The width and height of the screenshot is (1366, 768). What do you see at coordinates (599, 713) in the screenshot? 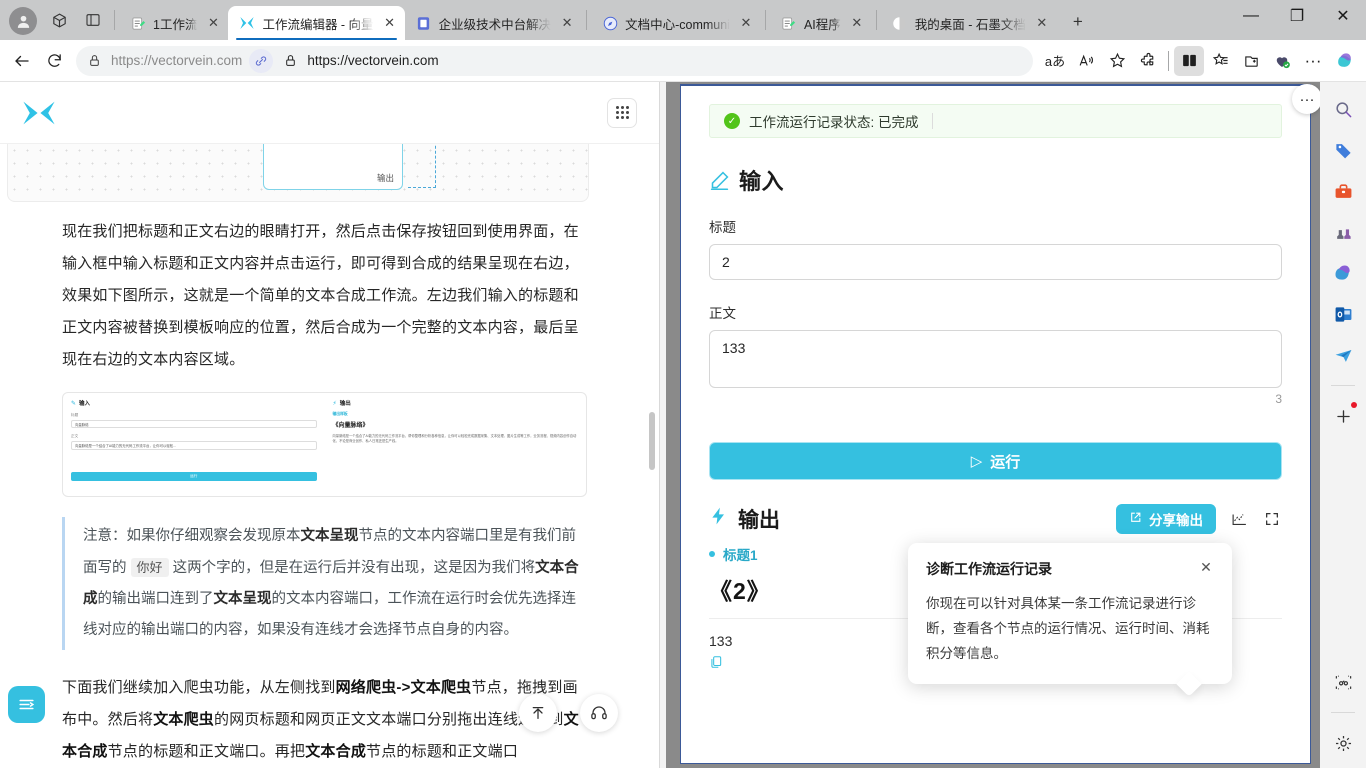
I see `headphones-support-icon` at bounding box center [599, 713].